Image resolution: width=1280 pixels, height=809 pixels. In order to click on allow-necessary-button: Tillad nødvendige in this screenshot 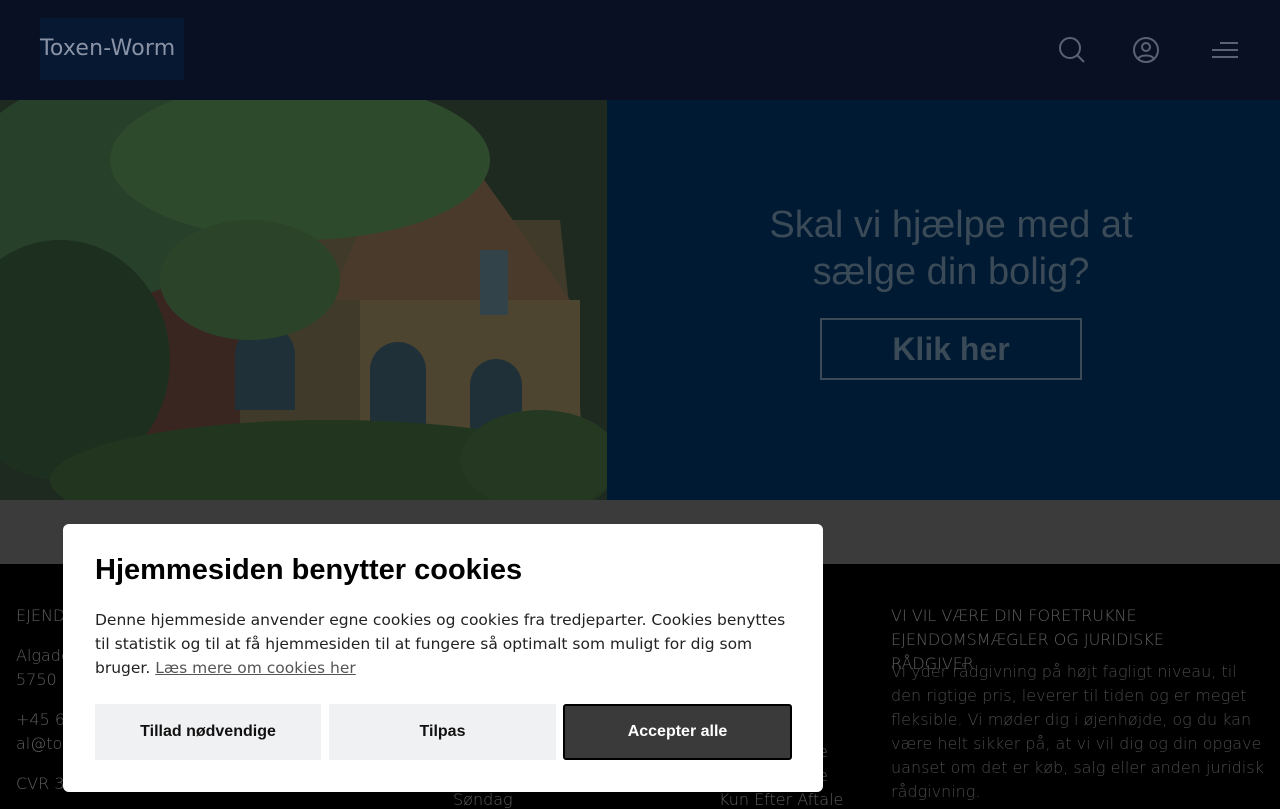, I will do `click(208, 732)`.